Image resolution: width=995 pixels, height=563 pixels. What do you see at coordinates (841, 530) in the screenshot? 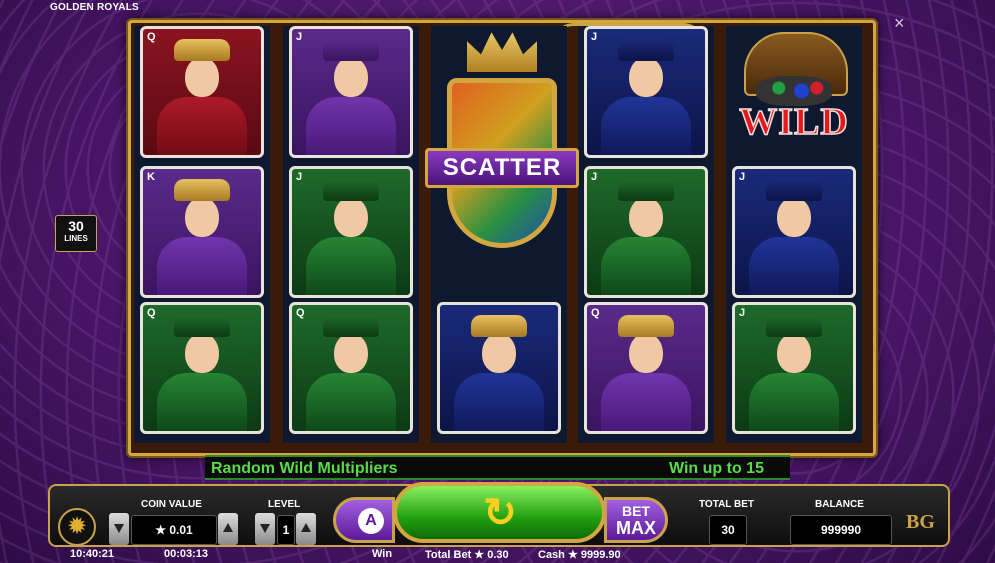
I see `balance-display: 999990` at bounding box center [841, 530].